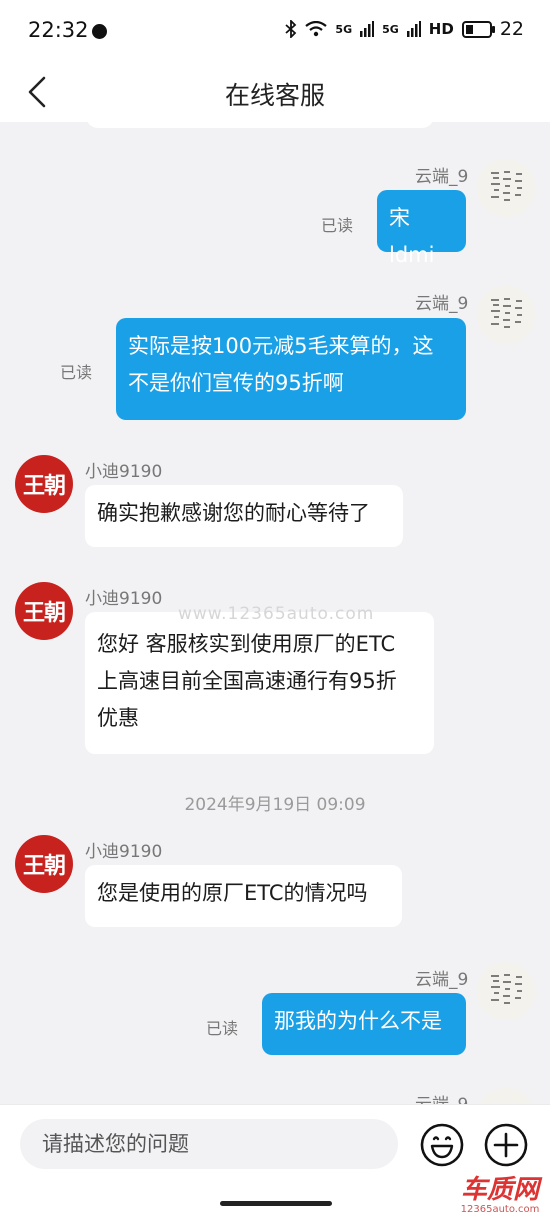 Image resolution: width=550 pixels, height=1222 pixels. Describe the element at coordinates (276, 1203) in the screenshot. I see `home-indicator` at that location.